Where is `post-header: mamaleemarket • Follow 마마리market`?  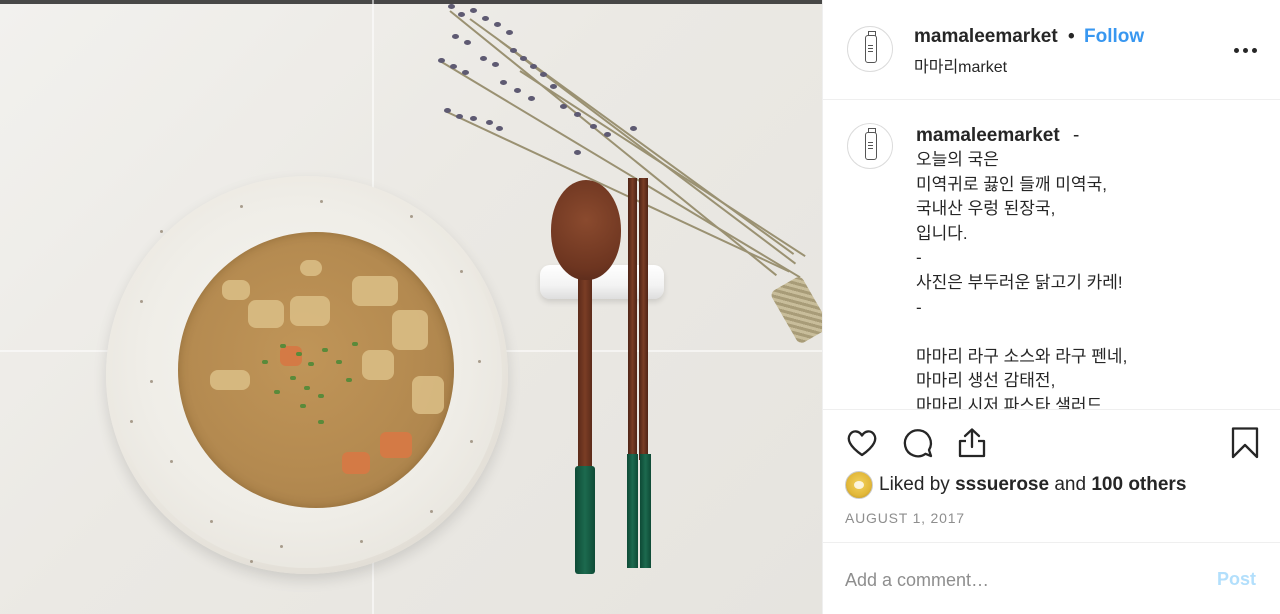
post-header: mamaleemarket • Follow 마마리market is located at coordinates (1051, 50).